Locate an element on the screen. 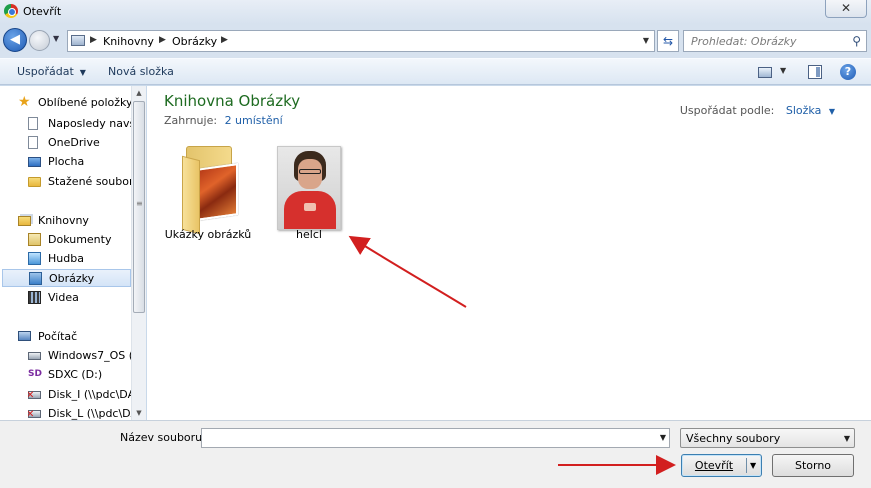 The image size is (871, 488). history-dropdown-icon: ▼ is located at coordinates (56, 38).